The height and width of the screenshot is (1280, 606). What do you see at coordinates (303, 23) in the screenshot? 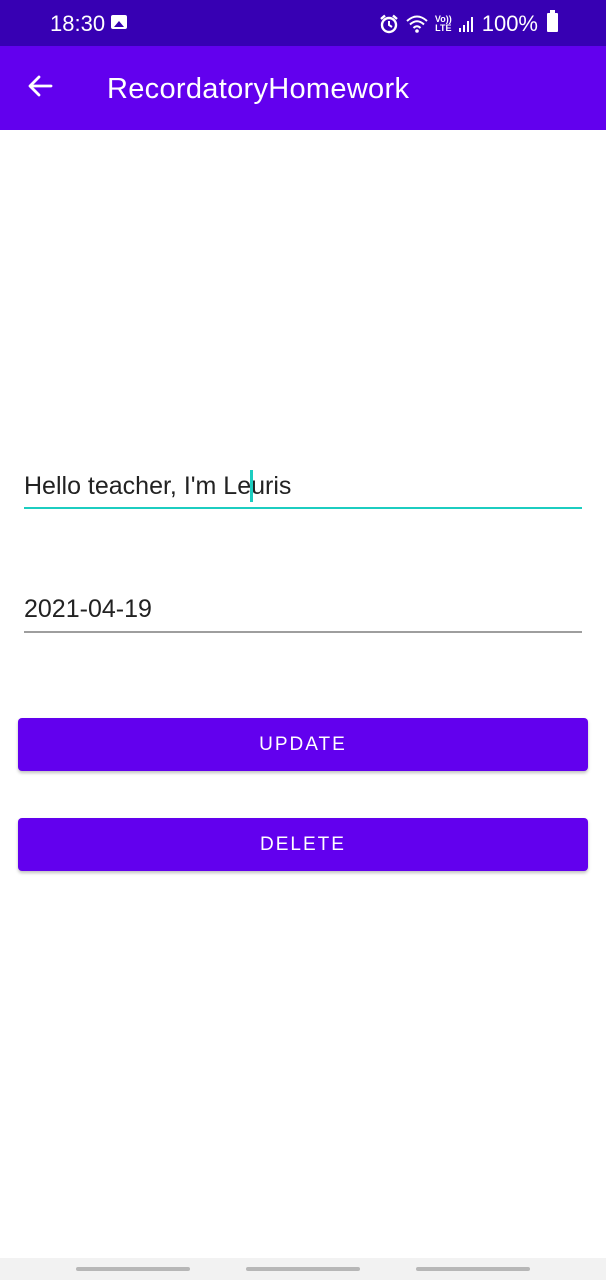
I see `status-bar: 18:30 Vo)) LTE 100%` at bounding box center [303, 23].